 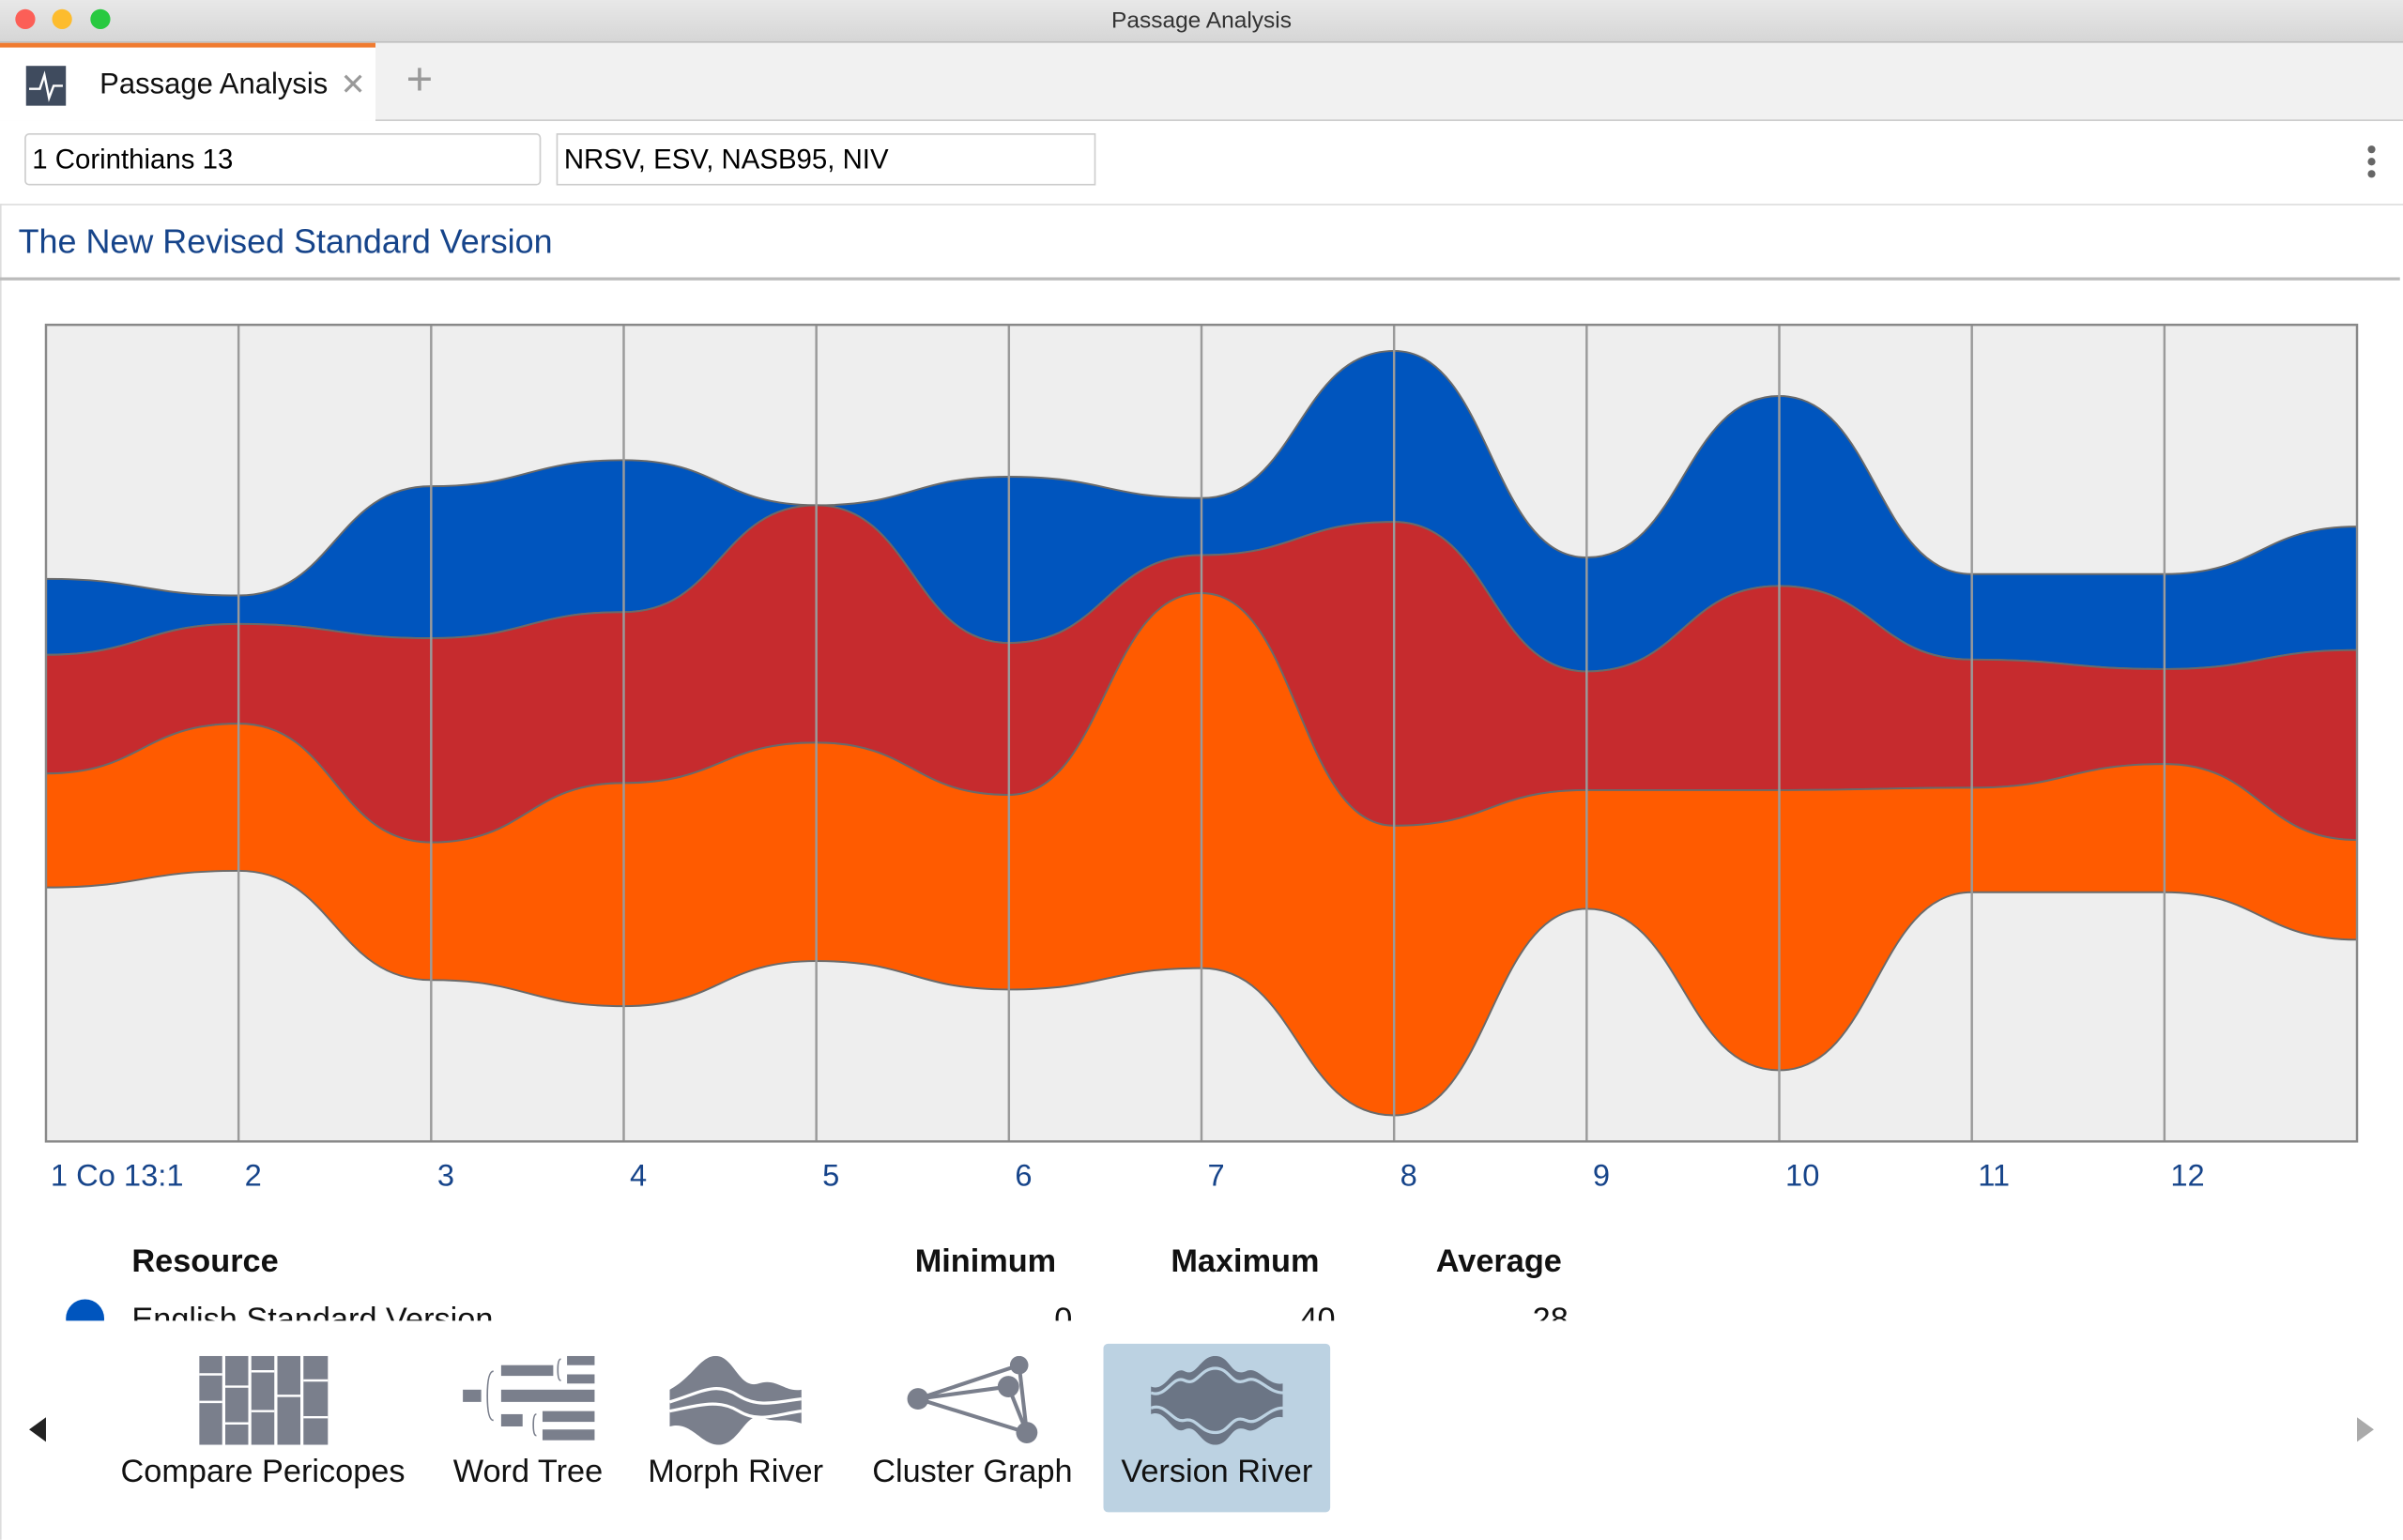 What do you see at coordinates (826, 159) in the screenshot?
I see `versions-input` at bounding box center [826, 159].